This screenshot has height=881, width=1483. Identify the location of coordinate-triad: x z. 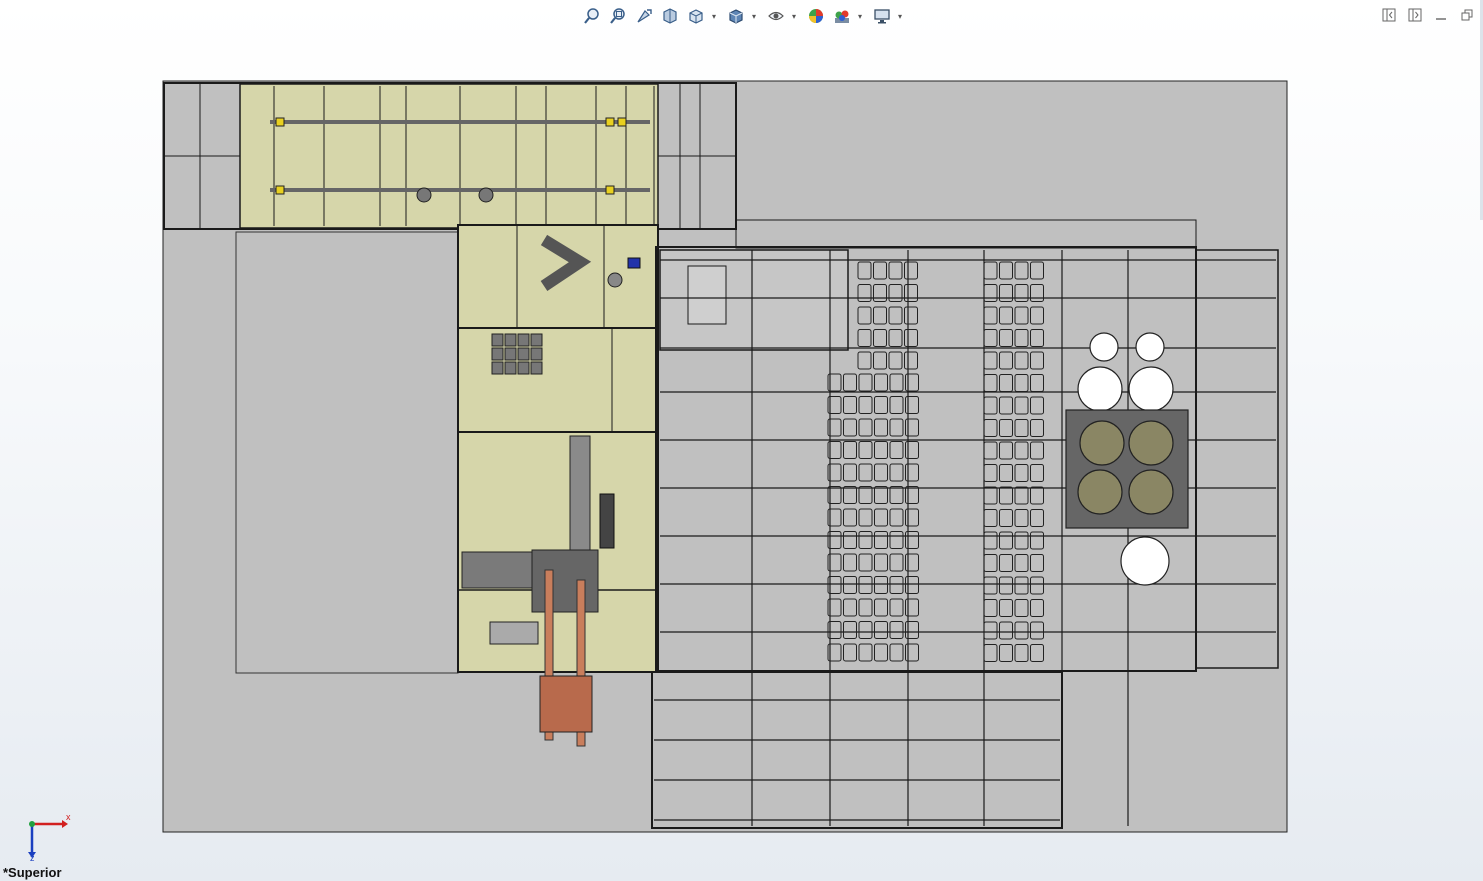
(49, 837).